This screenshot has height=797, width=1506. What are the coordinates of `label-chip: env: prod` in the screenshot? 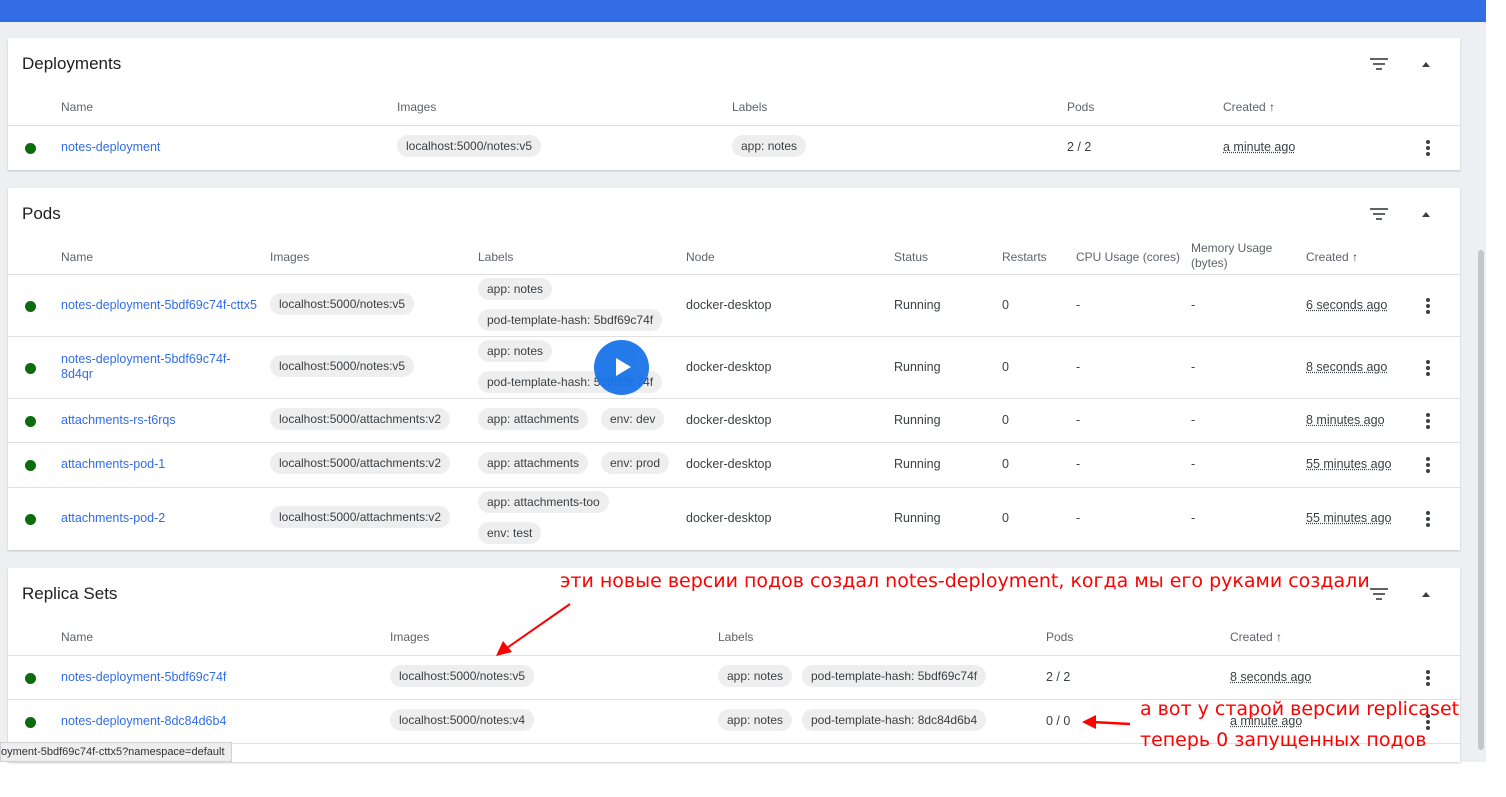 It's located at (635, 463).